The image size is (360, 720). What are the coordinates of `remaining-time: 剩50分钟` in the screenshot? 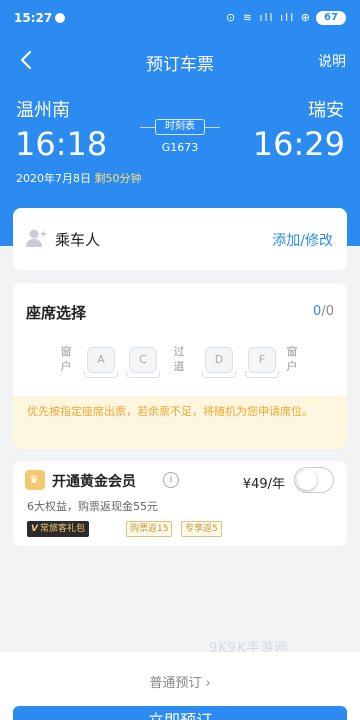 It's located at (118, 178).